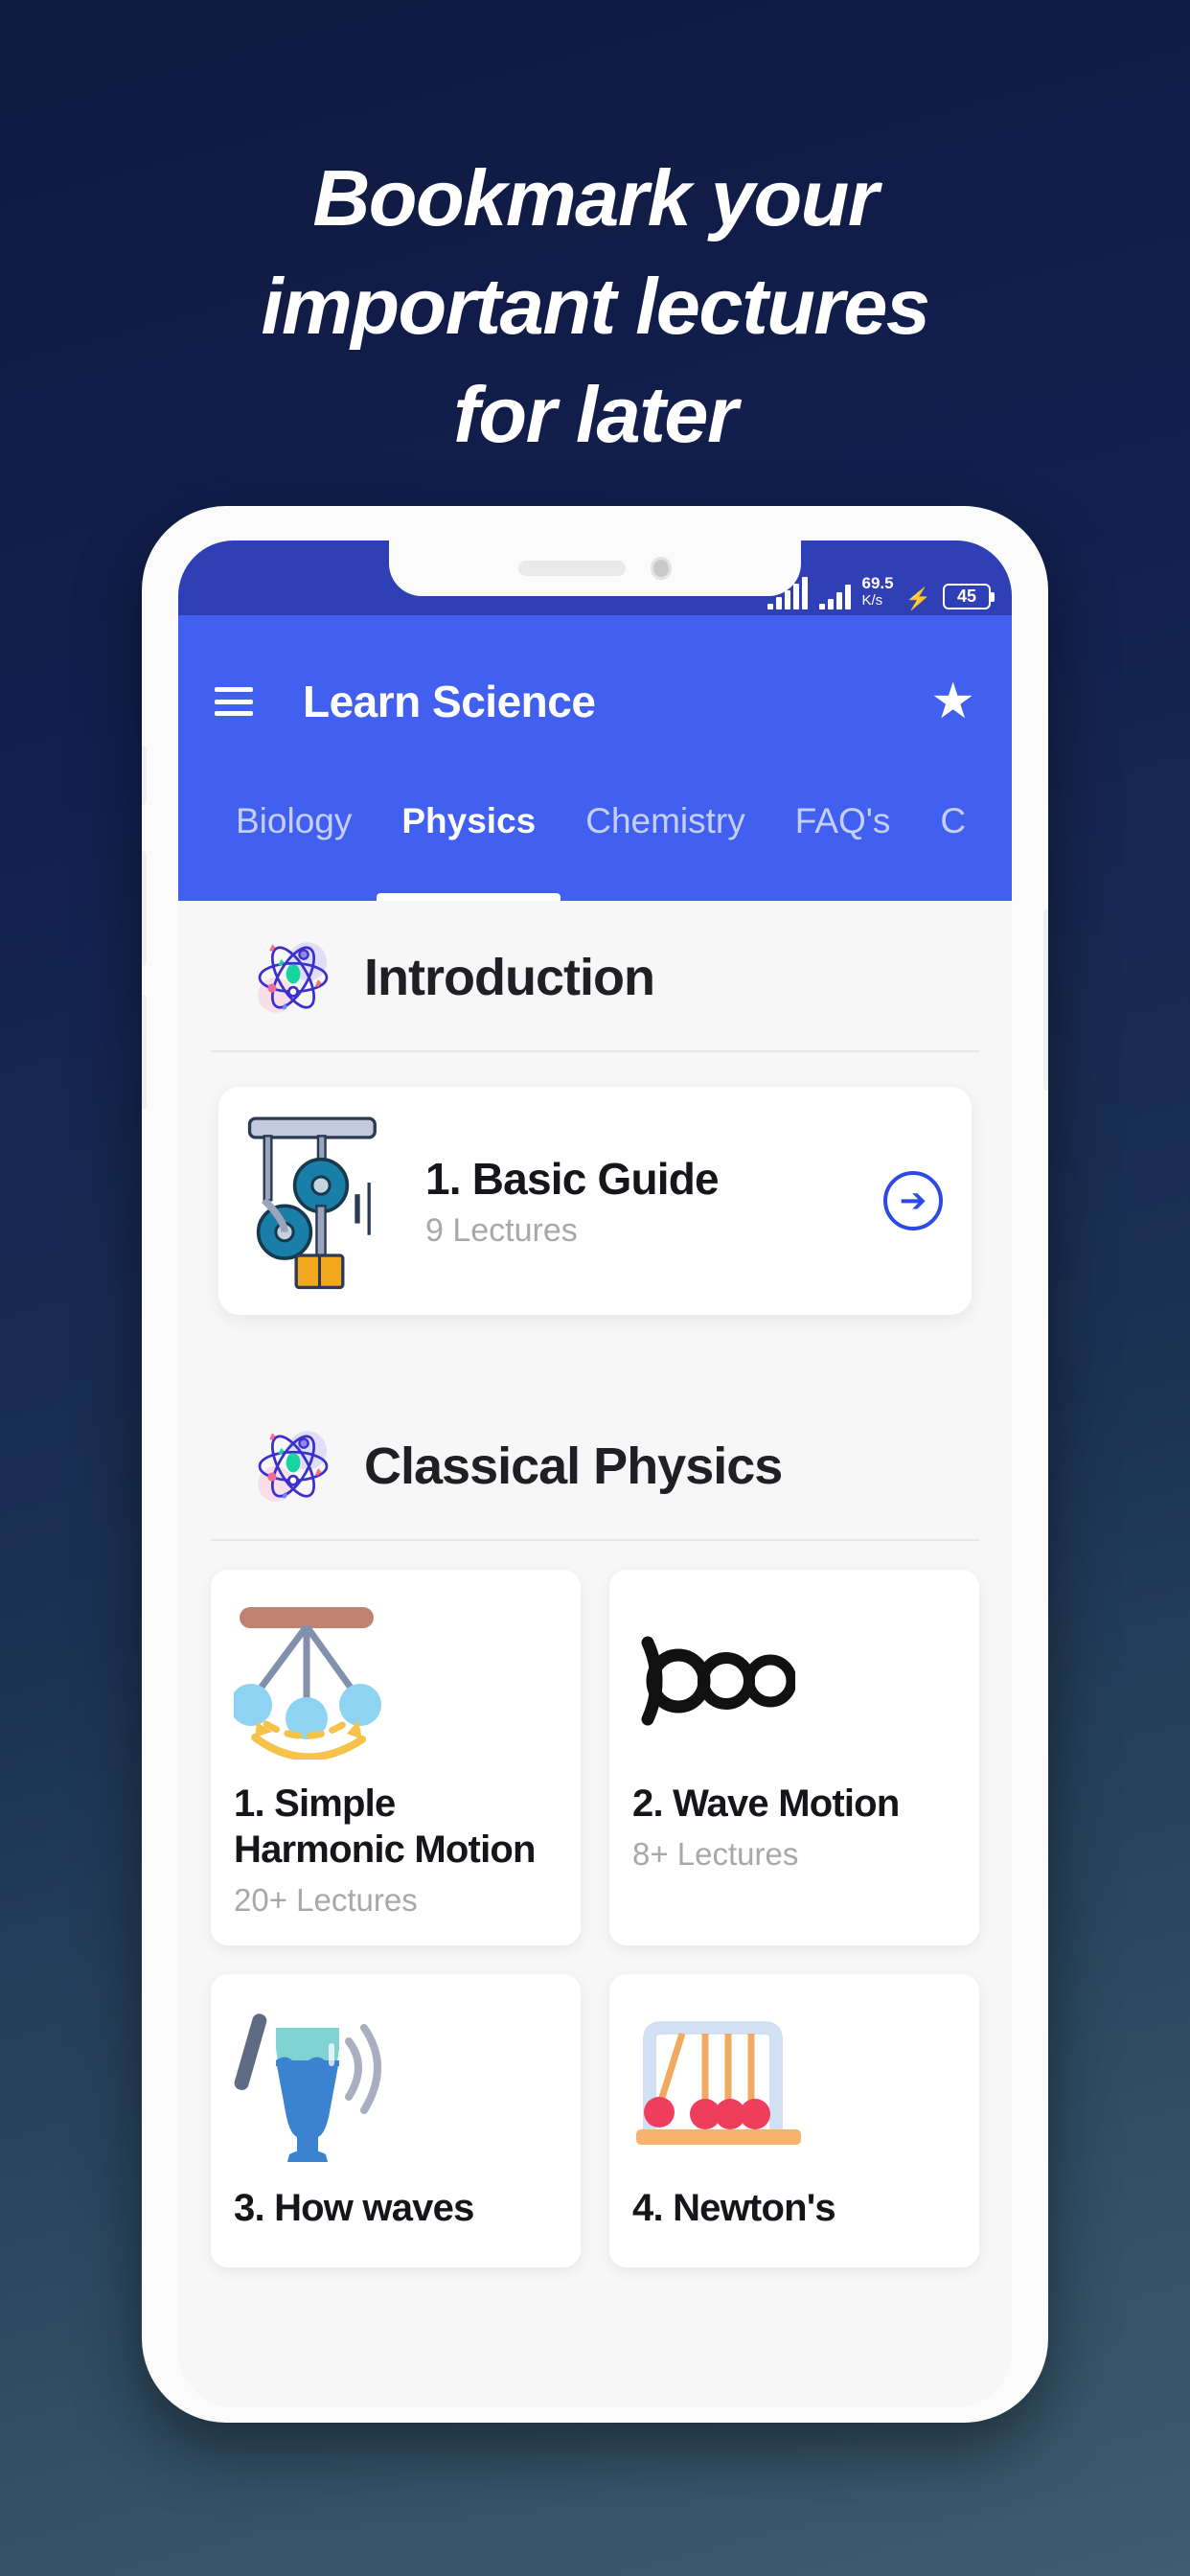 The width and height of the screenshot is (1190, 2576). I want to click on pendulum-icon, so click(308, 1683).